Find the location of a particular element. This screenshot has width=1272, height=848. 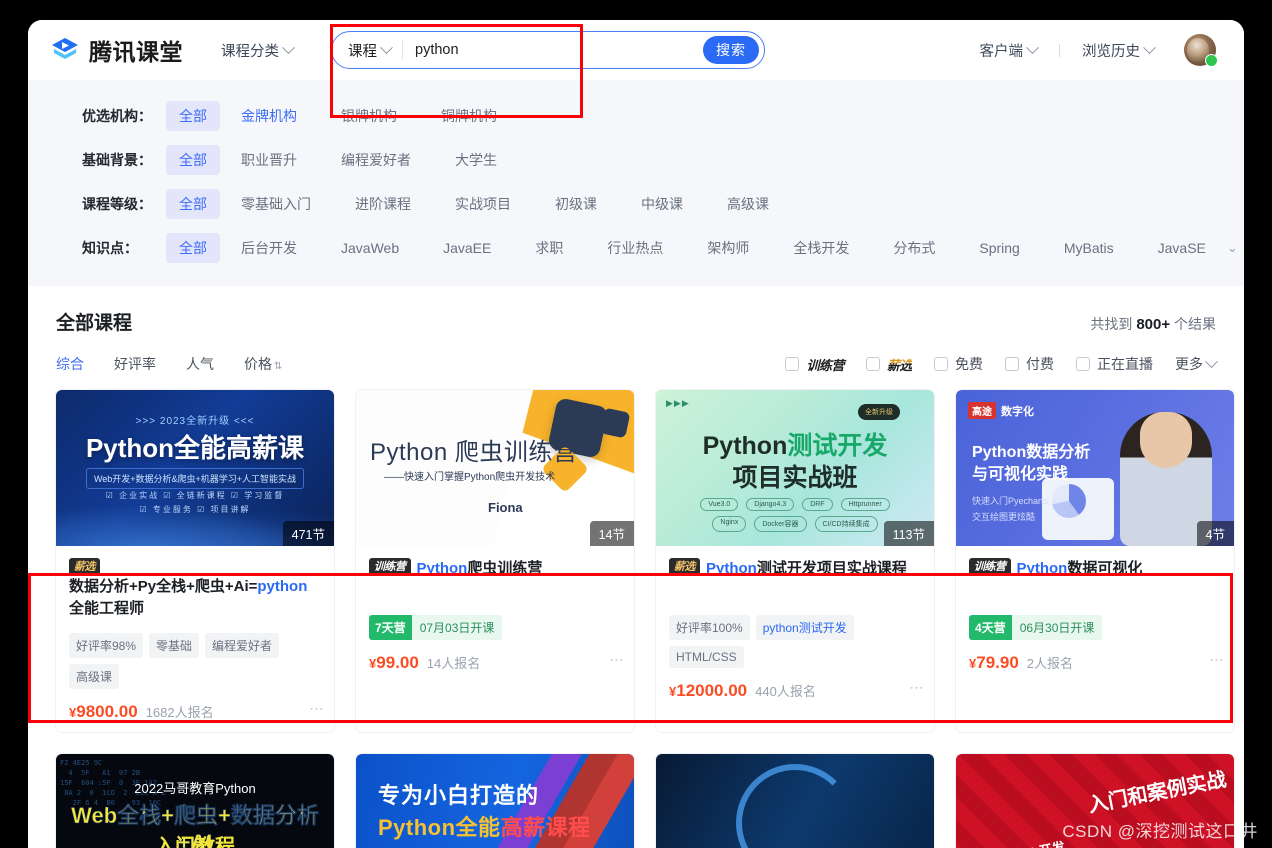

course-card: 网络爬虫 is located at coordinates (795, 801).